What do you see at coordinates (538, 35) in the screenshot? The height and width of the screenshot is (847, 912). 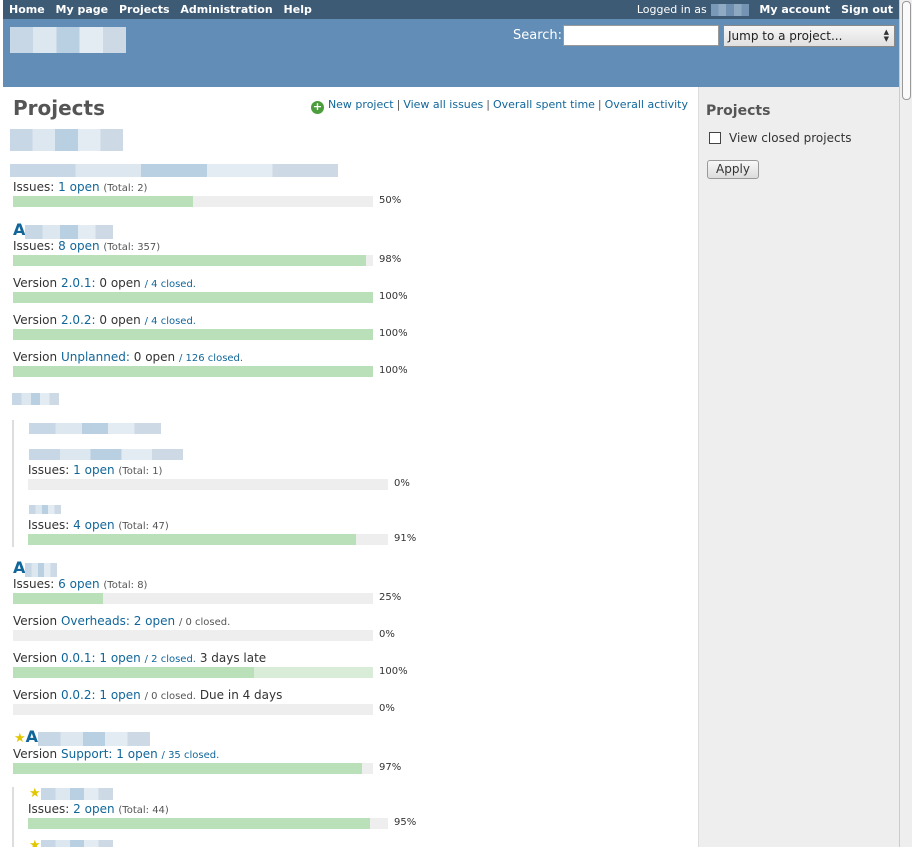 I see `search-label: Search:` at bounding box center [538, 35].